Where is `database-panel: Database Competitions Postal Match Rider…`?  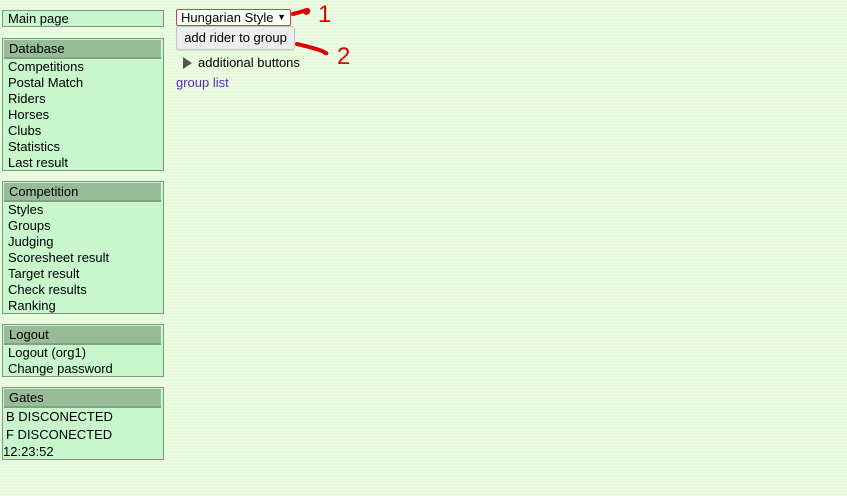
database-panel: Database Competitions Postal Match Rider… is located at coordinates (83, 104).